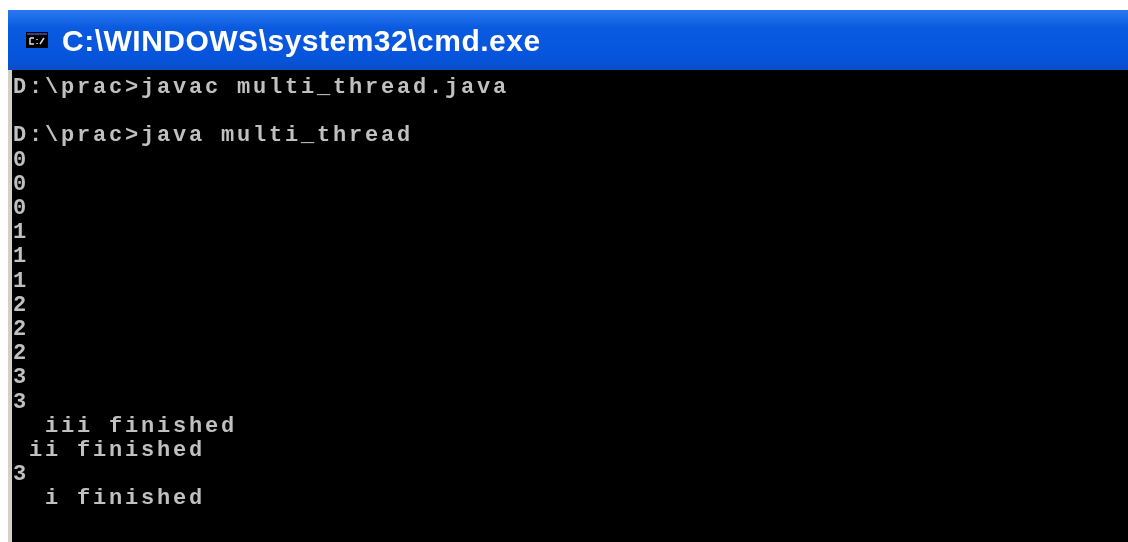  Describe the element at coordinates (125, 499) in the screenshot. I see `console-line: i finished` at that location.